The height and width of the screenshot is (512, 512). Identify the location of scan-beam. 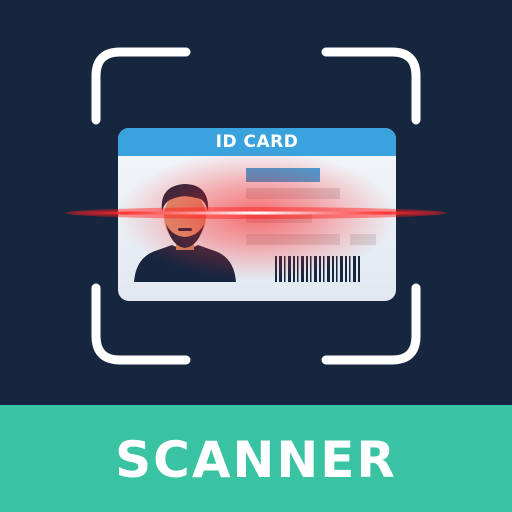
(256, 213).